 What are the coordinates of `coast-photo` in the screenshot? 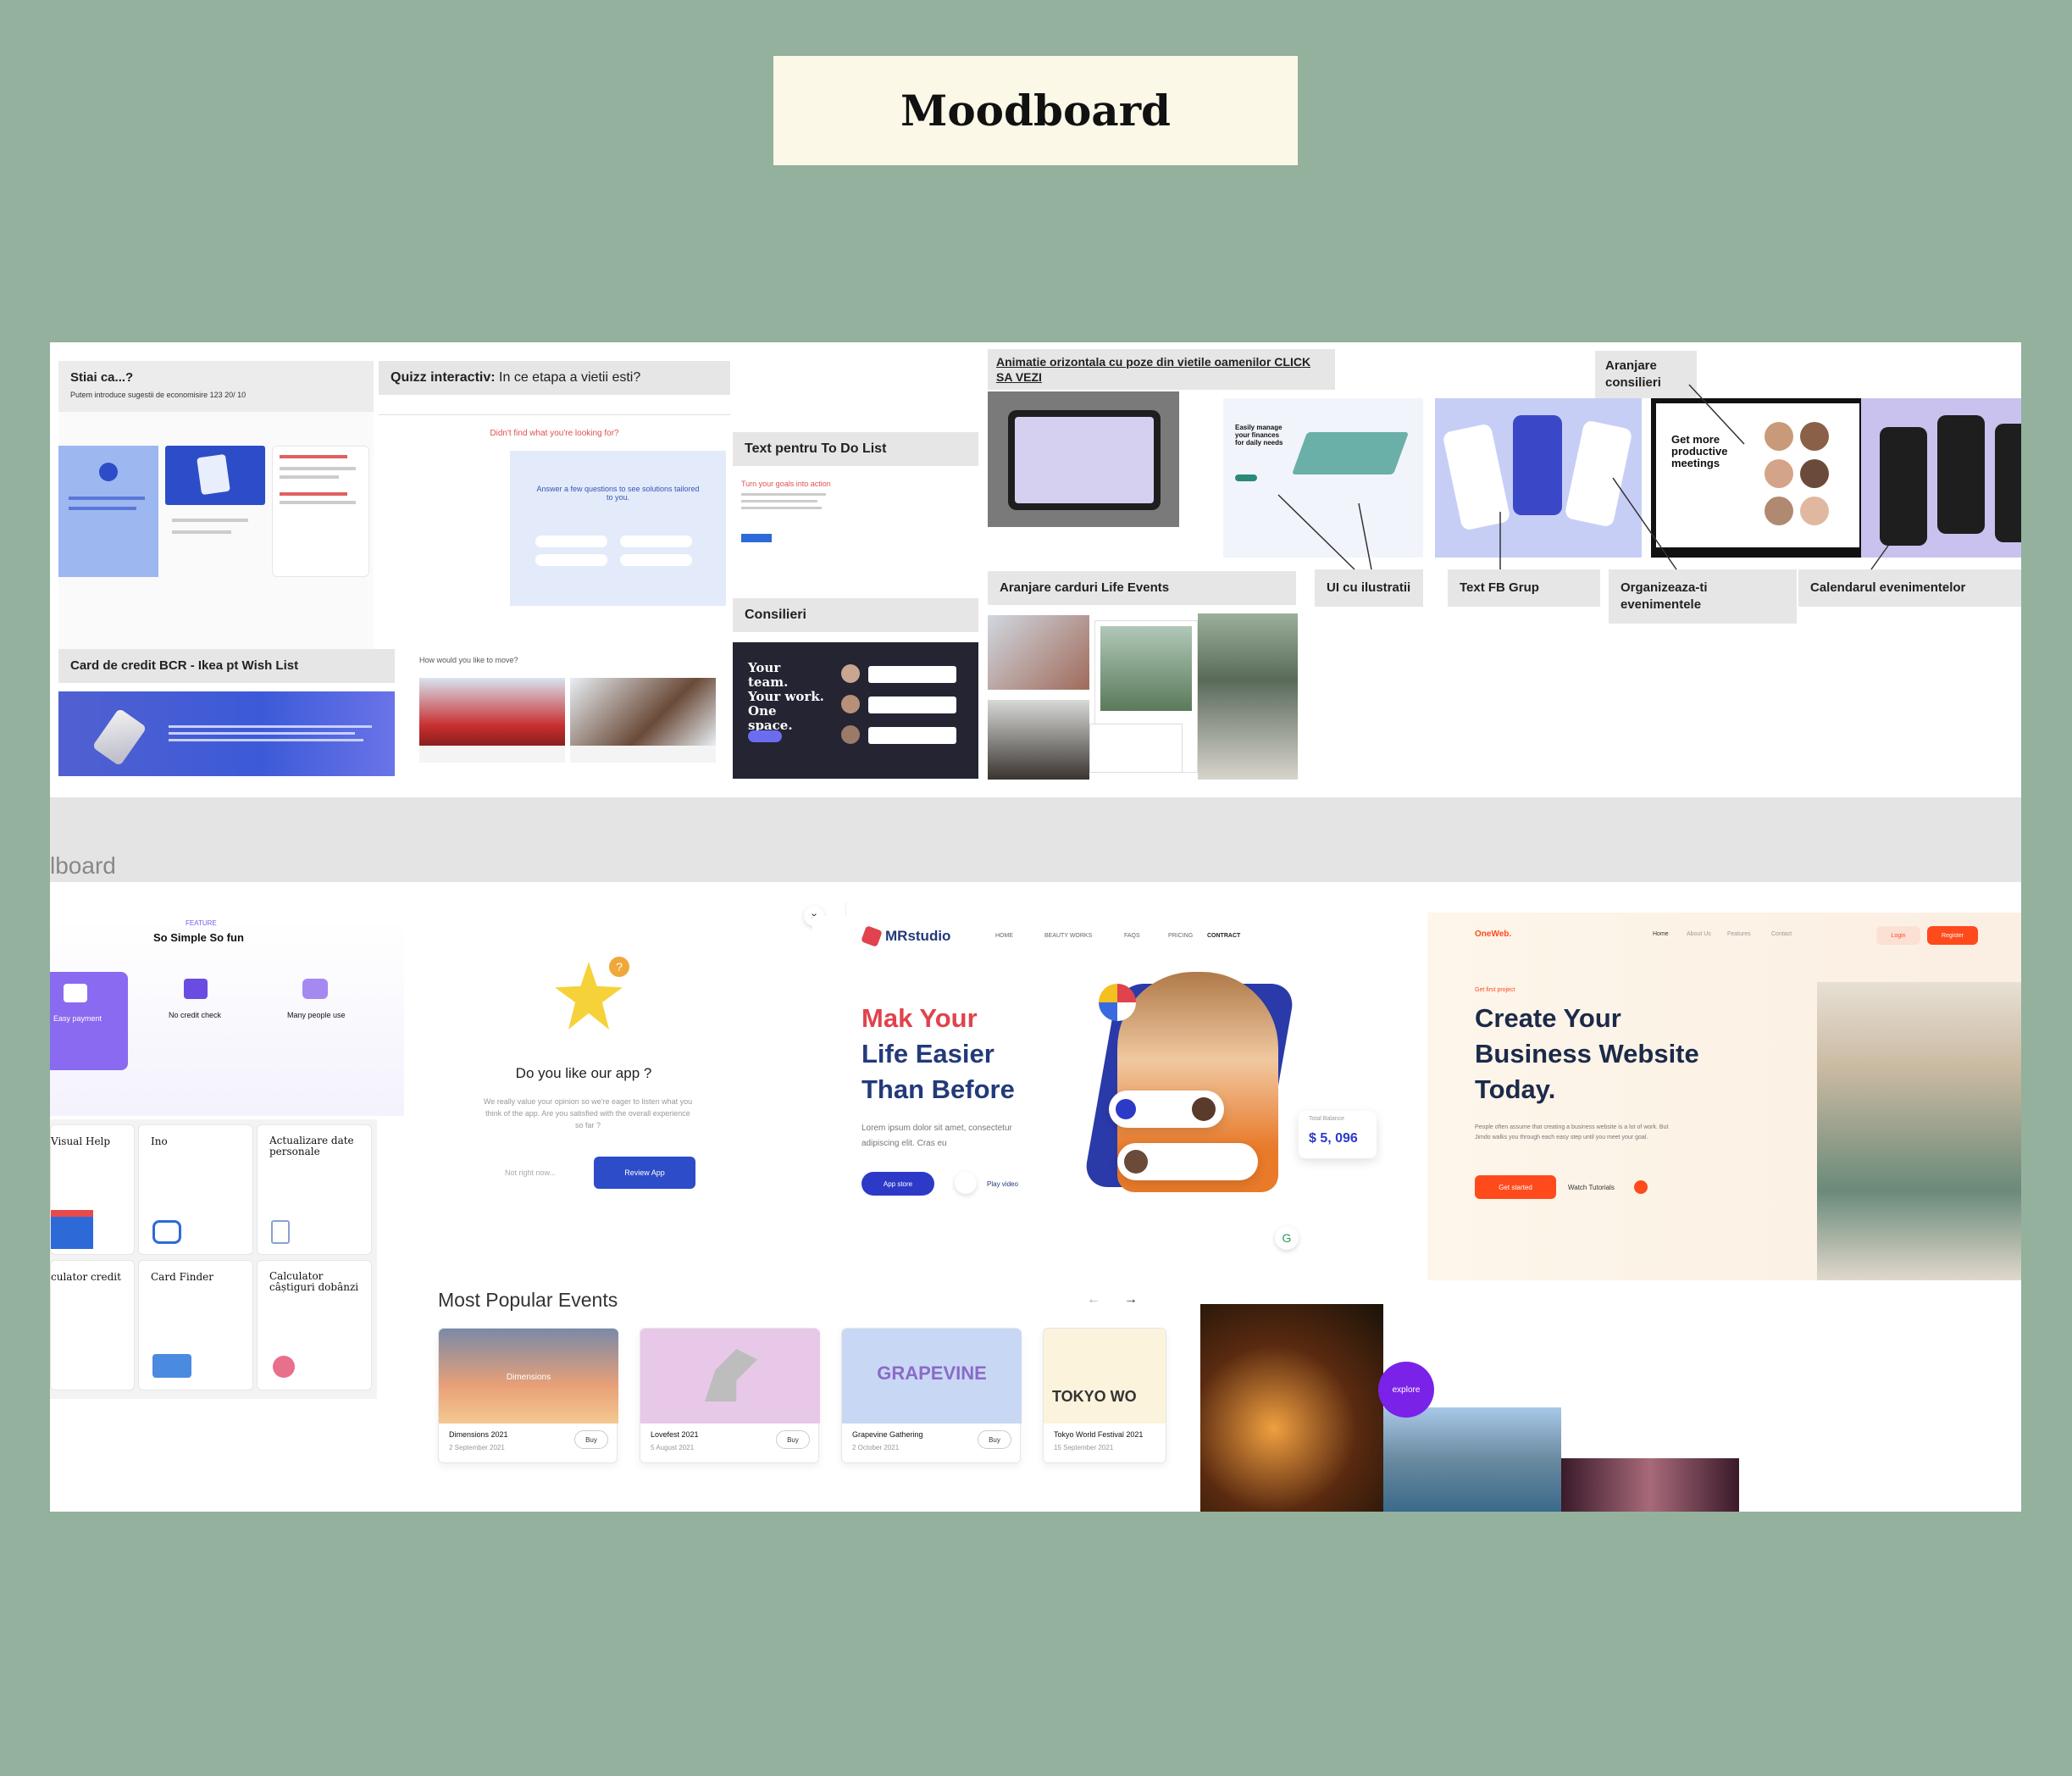 It's located at (1472, 1459).